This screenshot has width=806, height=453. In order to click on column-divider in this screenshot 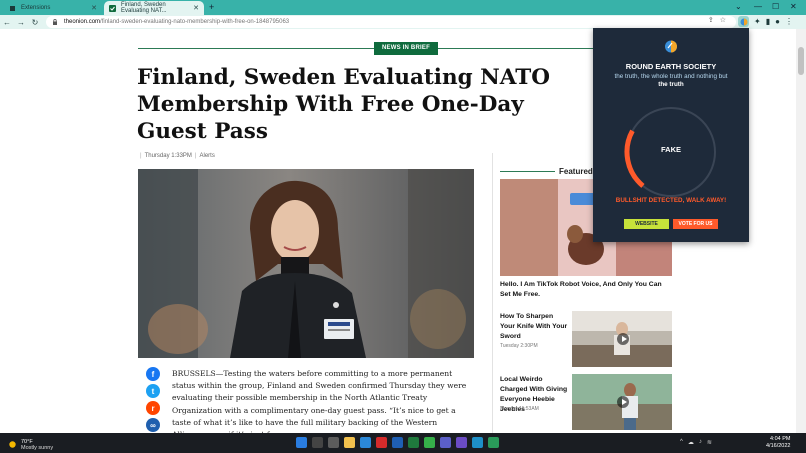, I will do `click(492, 293)`.